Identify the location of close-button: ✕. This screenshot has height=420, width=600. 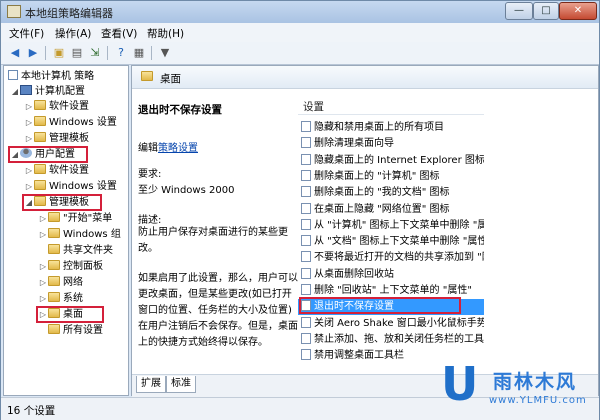
(578, 11).